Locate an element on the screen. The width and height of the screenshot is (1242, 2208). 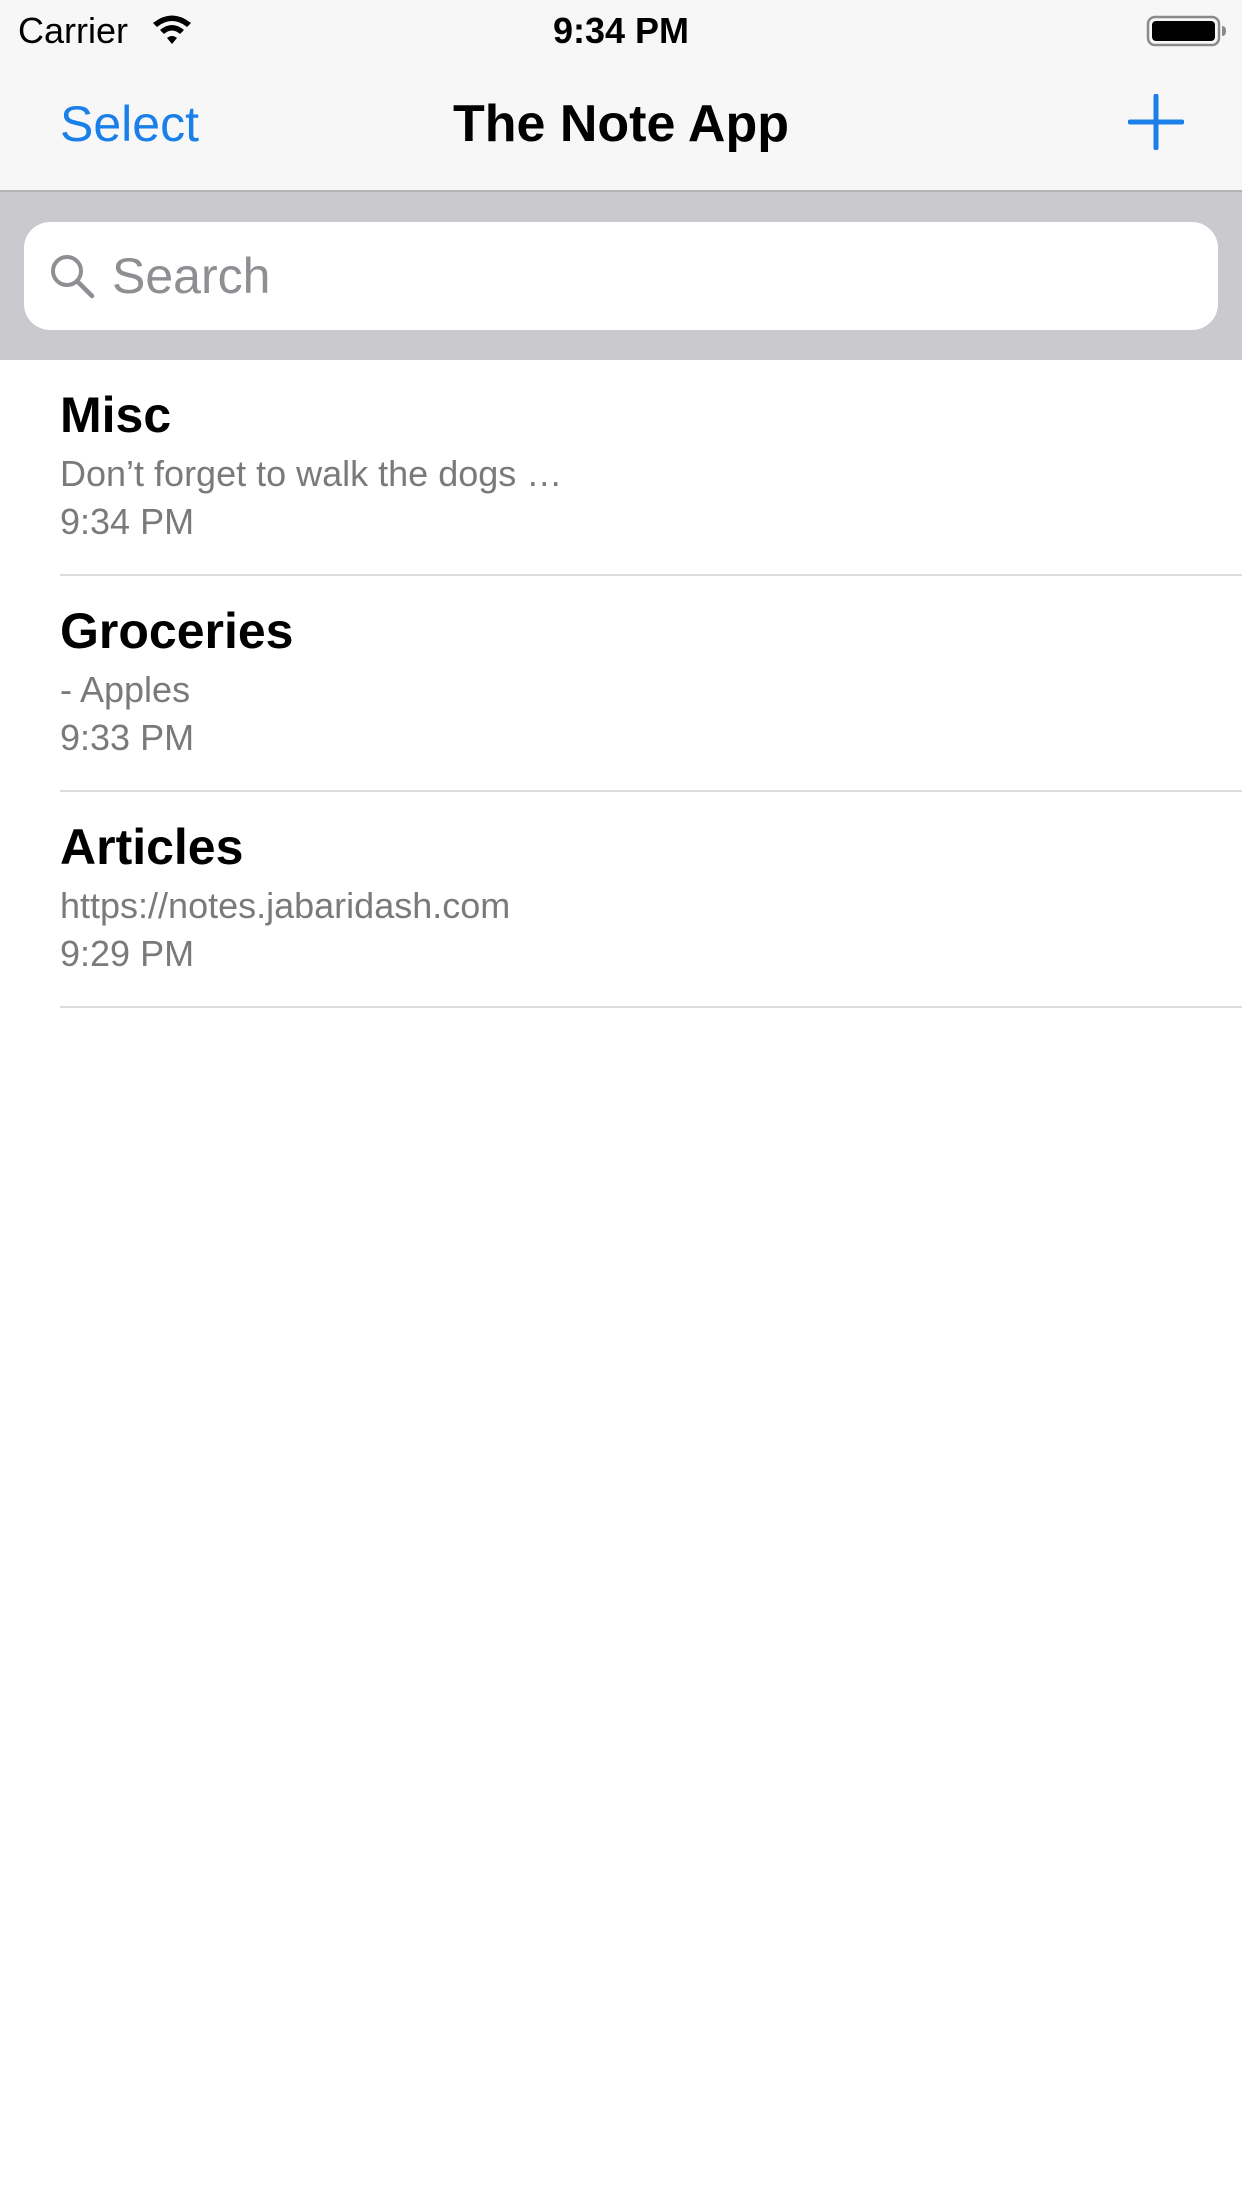
note-preview: - Apples is located at coordinates (125, 689).